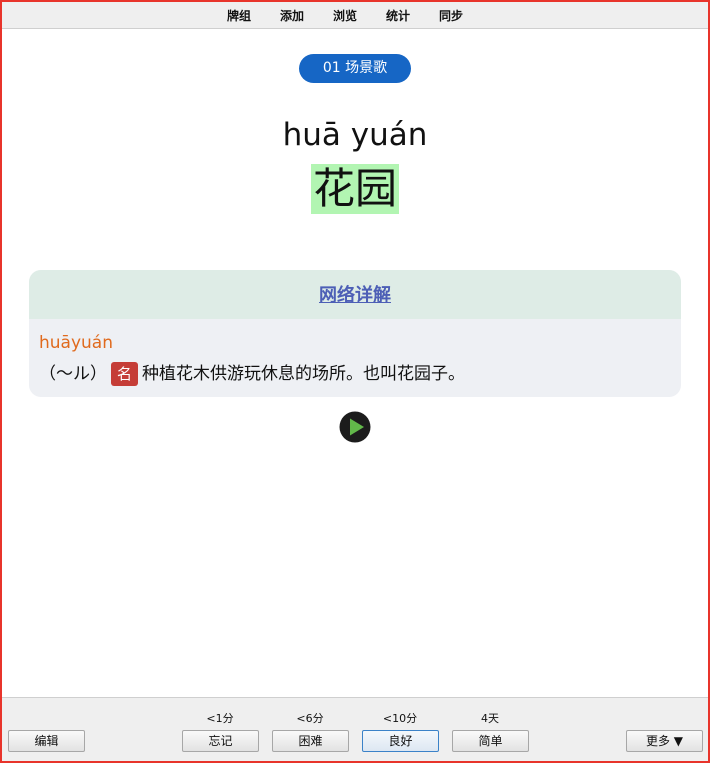 This screenshot has height=763, width=710. I want to click on part-of-speech-badge: 名, so click(125, 374).